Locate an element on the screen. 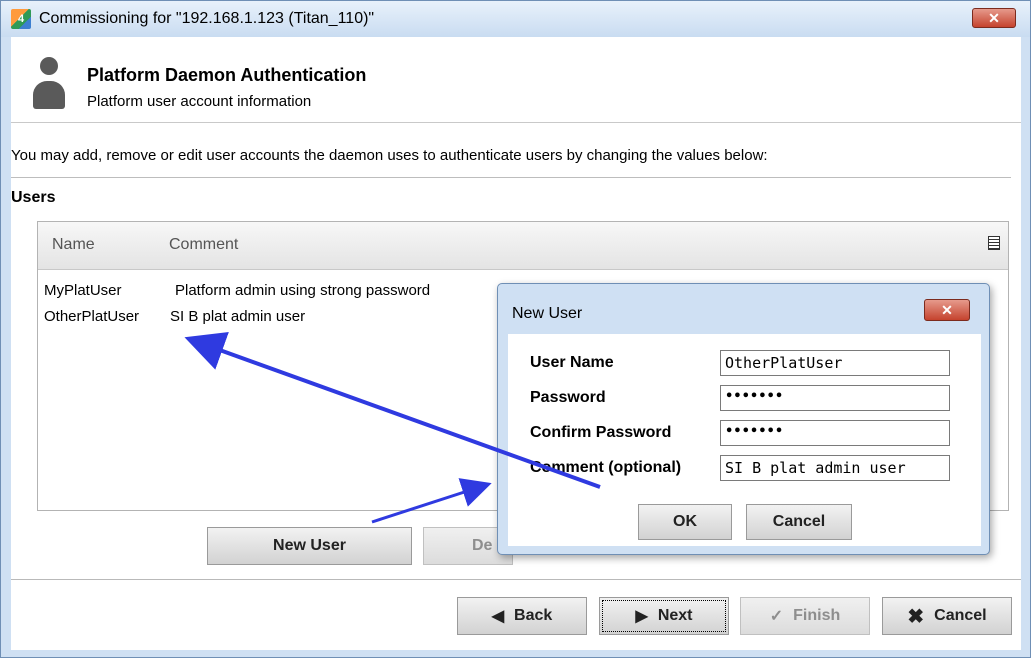 The height and width of the screenshot is (658, 1031). annotation-arrows is located at coordinates (392, 428).